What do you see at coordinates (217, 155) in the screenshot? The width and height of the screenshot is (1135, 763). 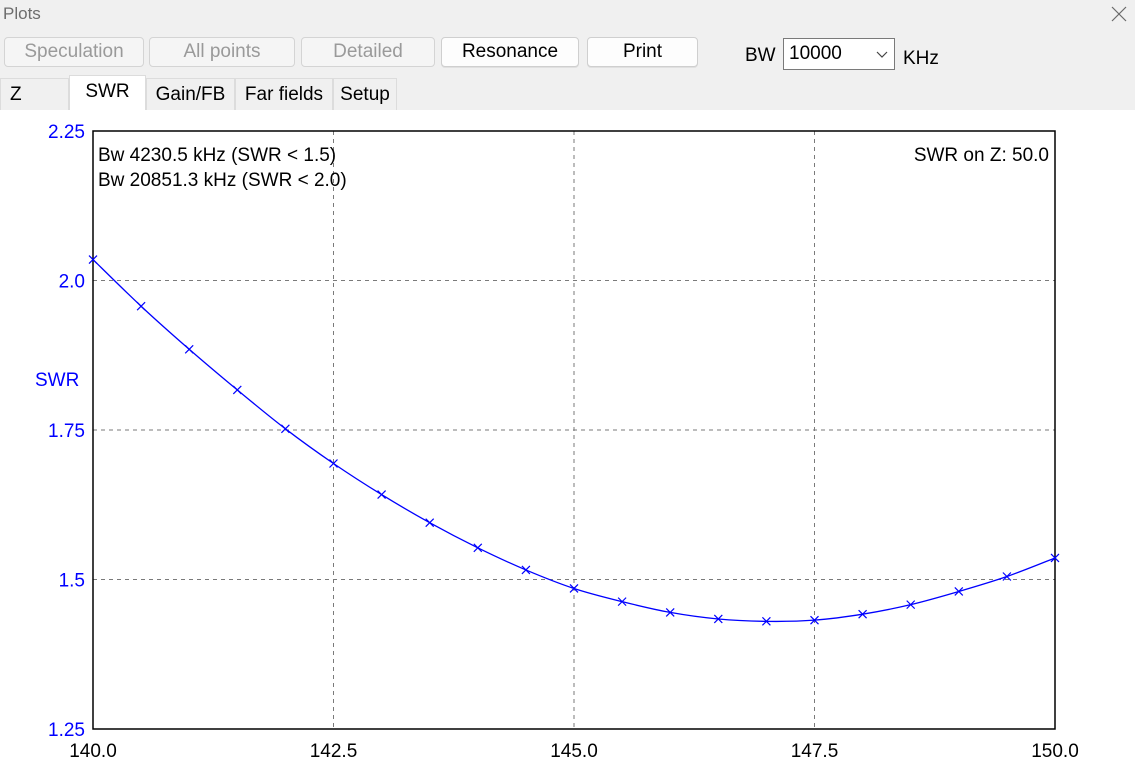 I see `bw-annotation-1: Bw 4230.5 kHz (SWR < 1.5)` at bounding box center [217, 155].